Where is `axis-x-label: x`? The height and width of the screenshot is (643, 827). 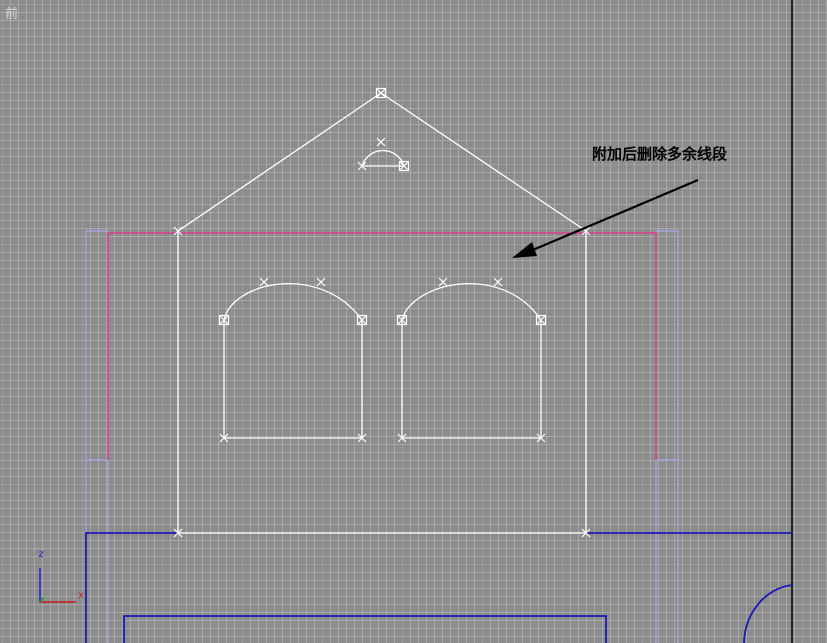
axis-x-label: x is located at coordinates (81, 595).